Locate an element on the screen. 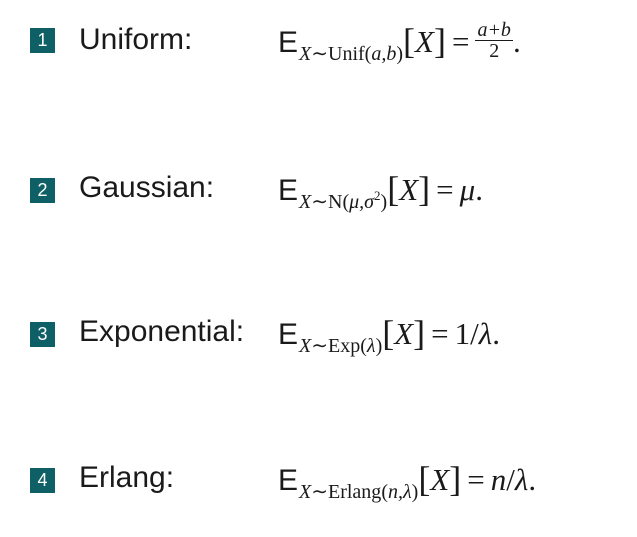  list-item-gaussian: 2 Gaussian: EX∼N(μ,σ2)[X] = μ. is located at coordinates (318, 193).